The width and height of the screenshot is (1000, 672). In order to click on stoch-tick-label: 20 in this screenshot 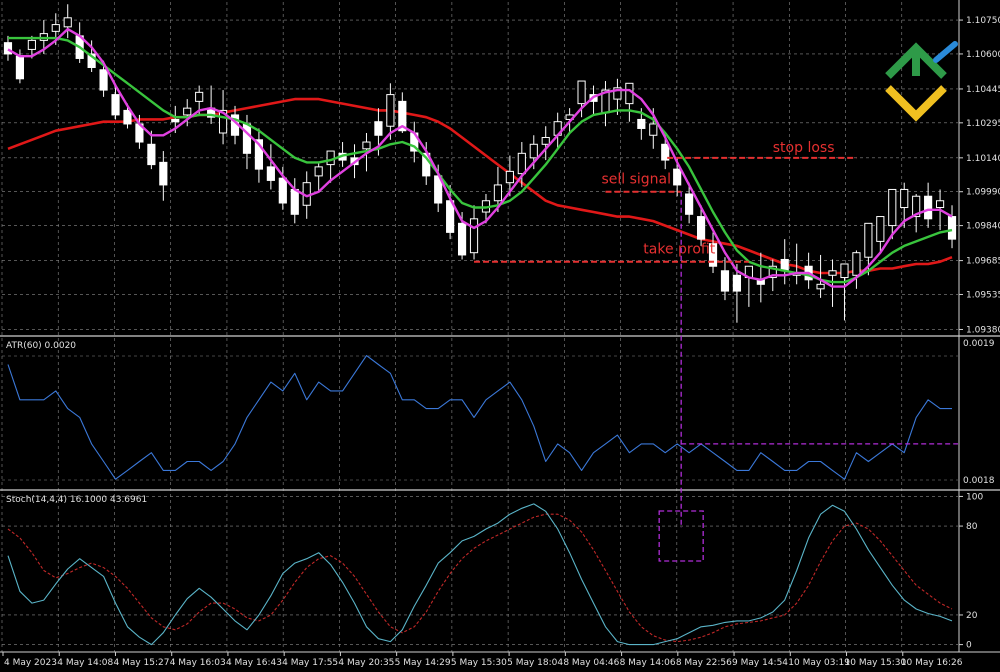, I will do `click(972, 616)`.